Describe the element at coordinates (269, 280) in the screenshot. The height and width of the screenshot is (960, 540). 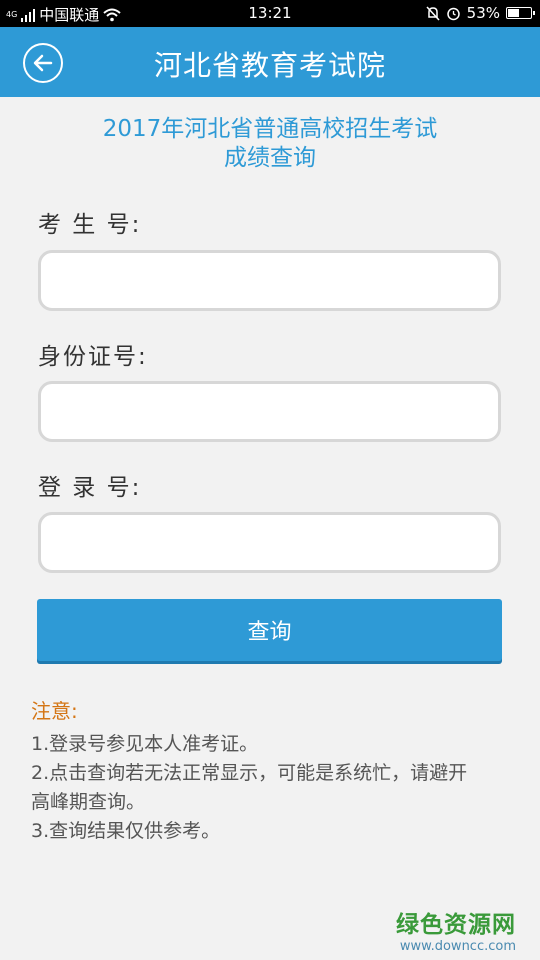
I see `exam-number-input` at that location.